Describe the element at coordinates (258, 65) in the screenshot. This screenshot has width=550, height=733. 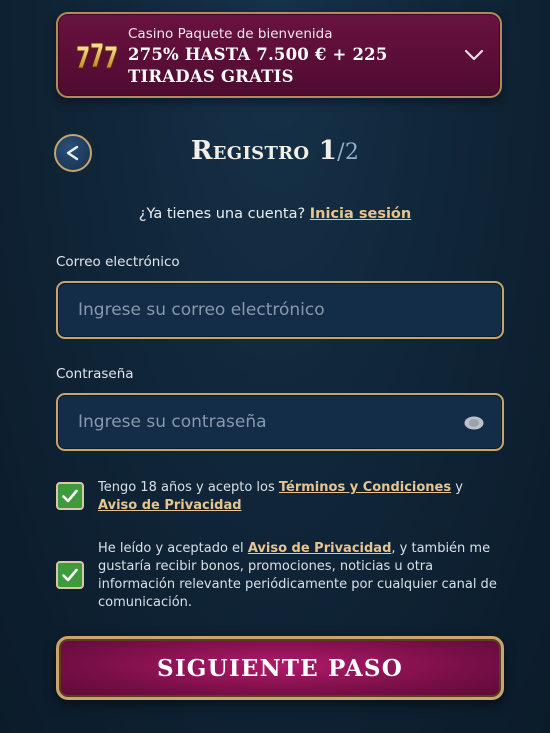
I see `bonus-title: 275% hasta 7.500 € + 225 tiradas gratis` at that location.